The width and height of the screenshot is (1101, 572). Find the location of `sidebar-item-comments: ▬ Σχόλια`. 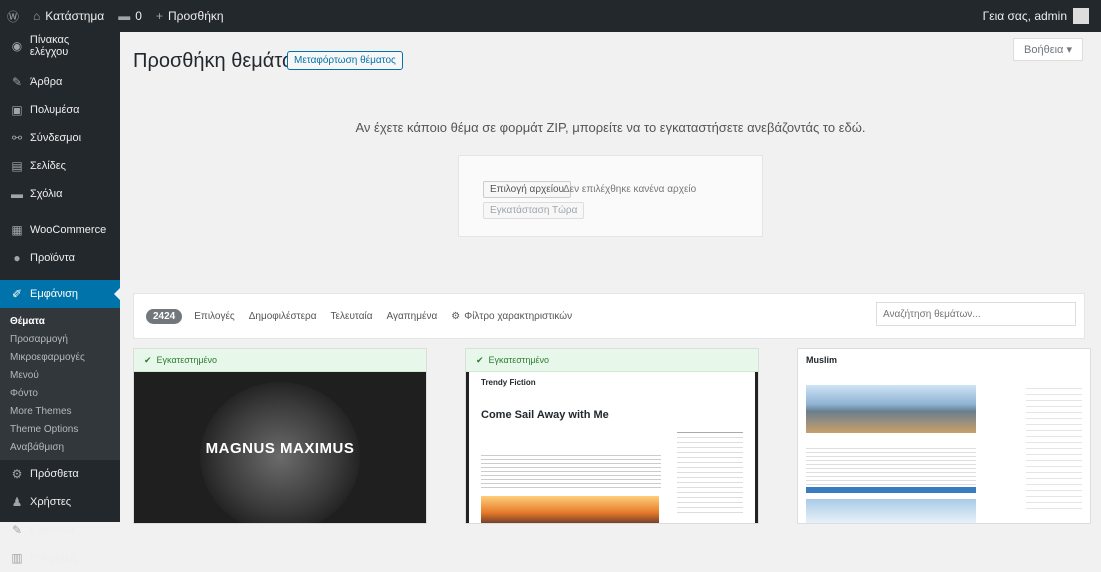

sidebar-item-comments: ▬ Σχόλια is located at coordinates (60, 194).